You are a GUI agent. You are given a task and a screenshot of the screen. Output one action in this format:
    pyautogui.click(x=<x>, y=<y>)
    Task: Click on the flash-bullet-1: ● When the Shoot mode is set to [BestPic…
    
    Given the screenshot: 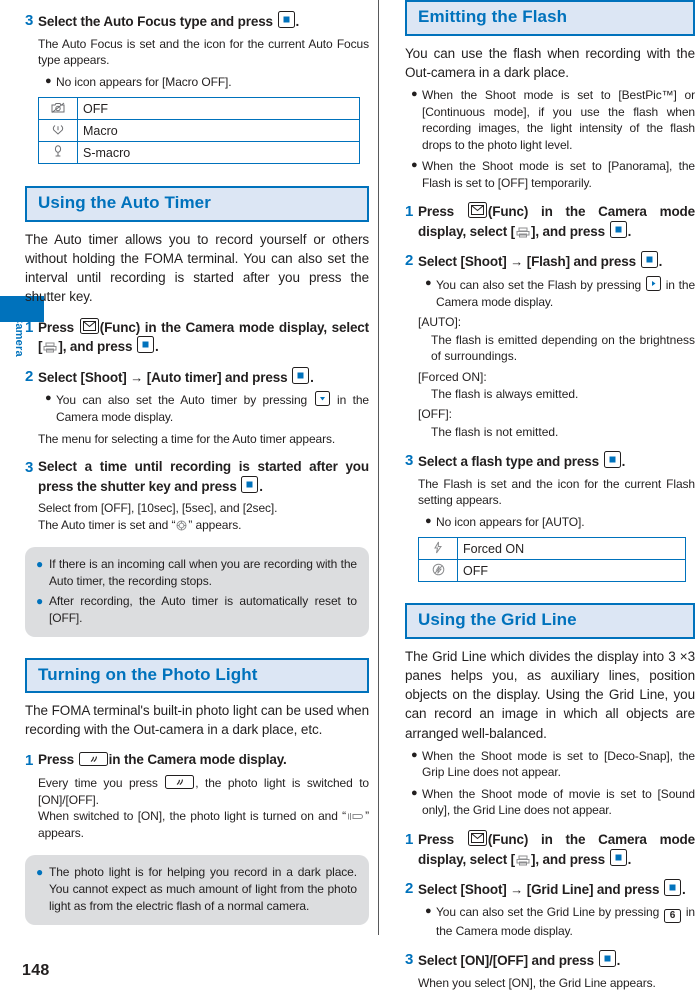 What is the action you would take?
    pyautogui.click(x=553, y=120)
    